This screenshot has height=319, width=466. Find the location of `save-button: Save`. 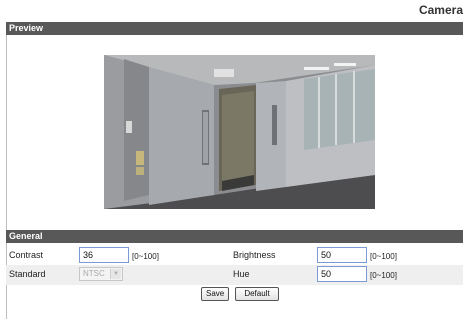

save-button: Save is located at coordinates (215, 294).